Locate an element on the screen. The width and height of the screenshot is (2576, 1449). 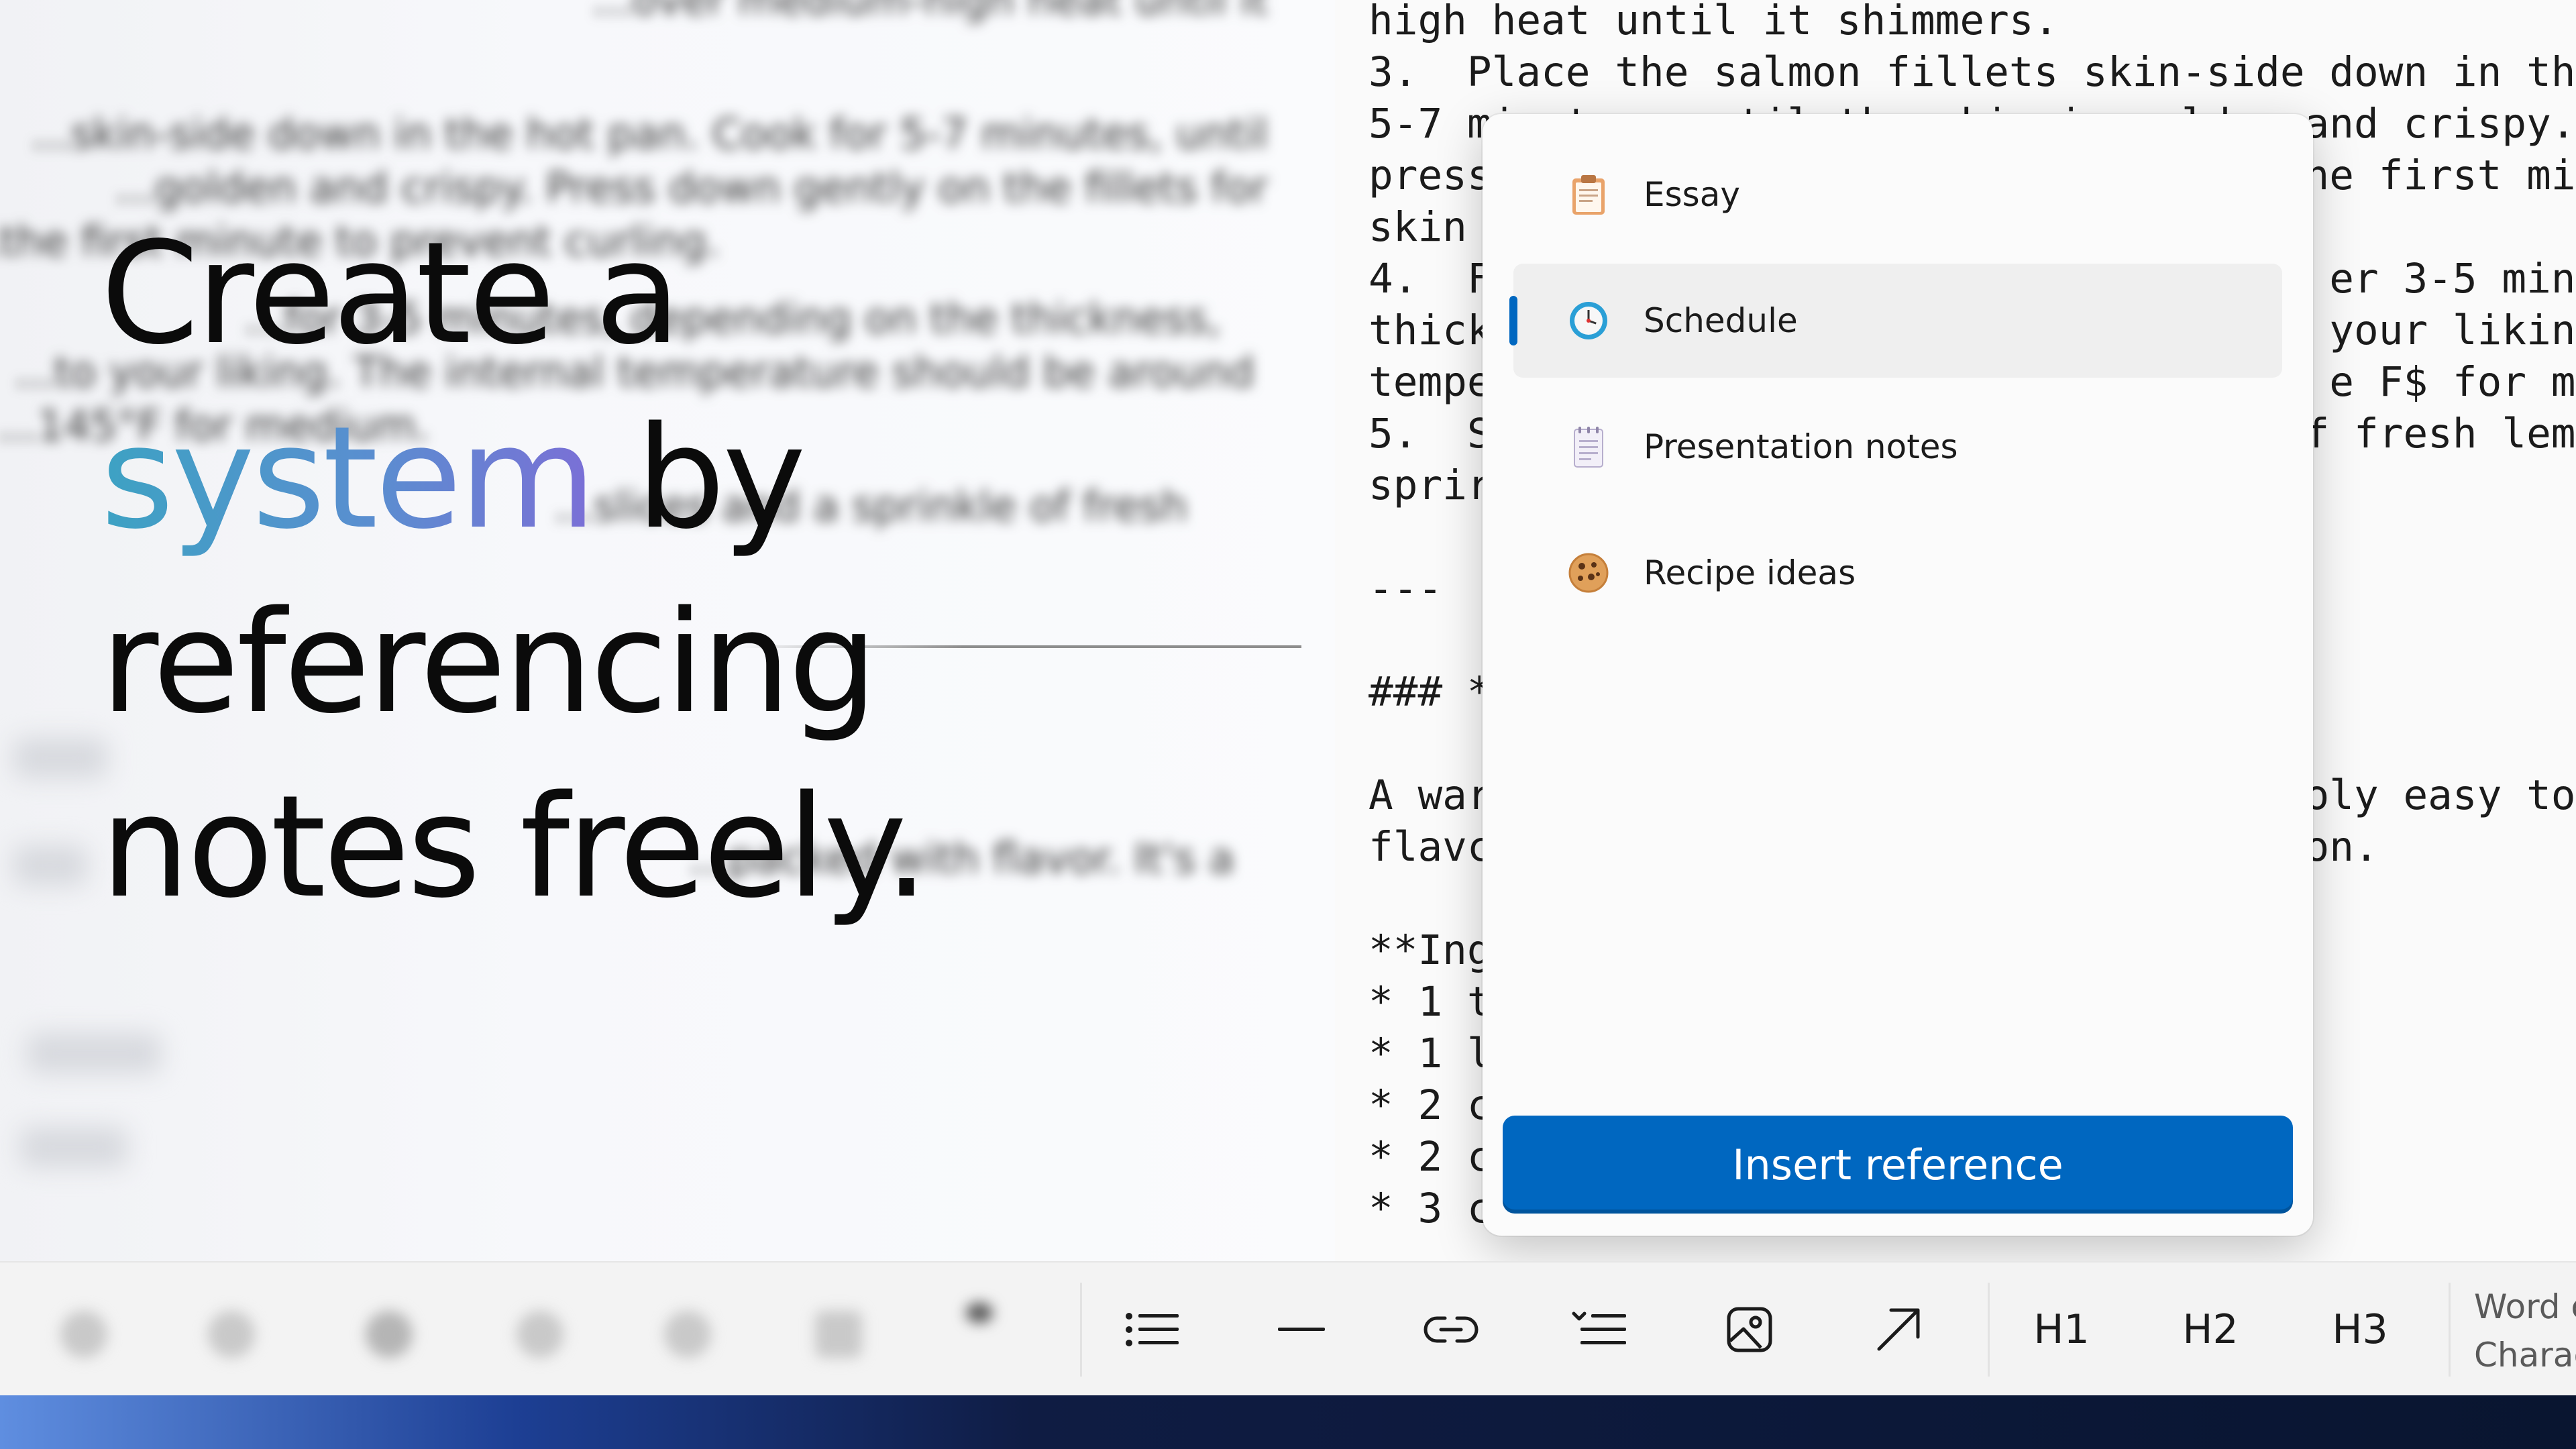
horizontal-rule-button is located at coordinates (1301, 1329).